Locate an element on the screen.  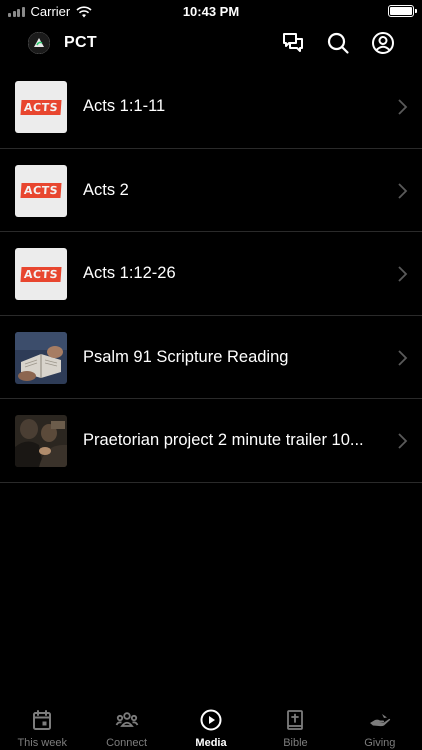
list-item-title: Psalm 91 Scripture Reading is located at coordinates (186, 356).